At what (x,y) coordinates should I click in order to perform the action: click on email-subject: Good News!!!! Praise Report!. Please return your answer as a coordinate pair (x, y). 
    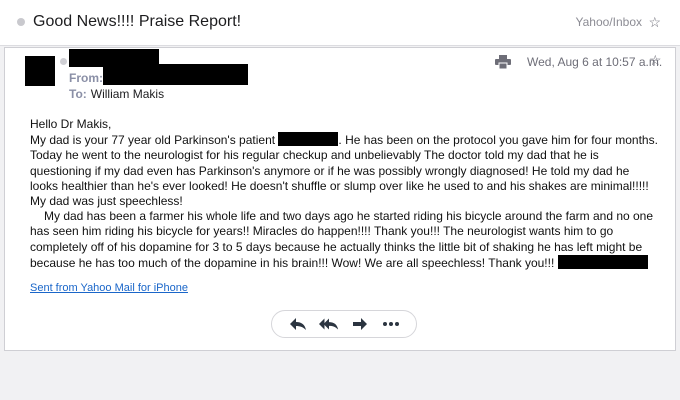
    Looking at the image, I should click on (137, 21).